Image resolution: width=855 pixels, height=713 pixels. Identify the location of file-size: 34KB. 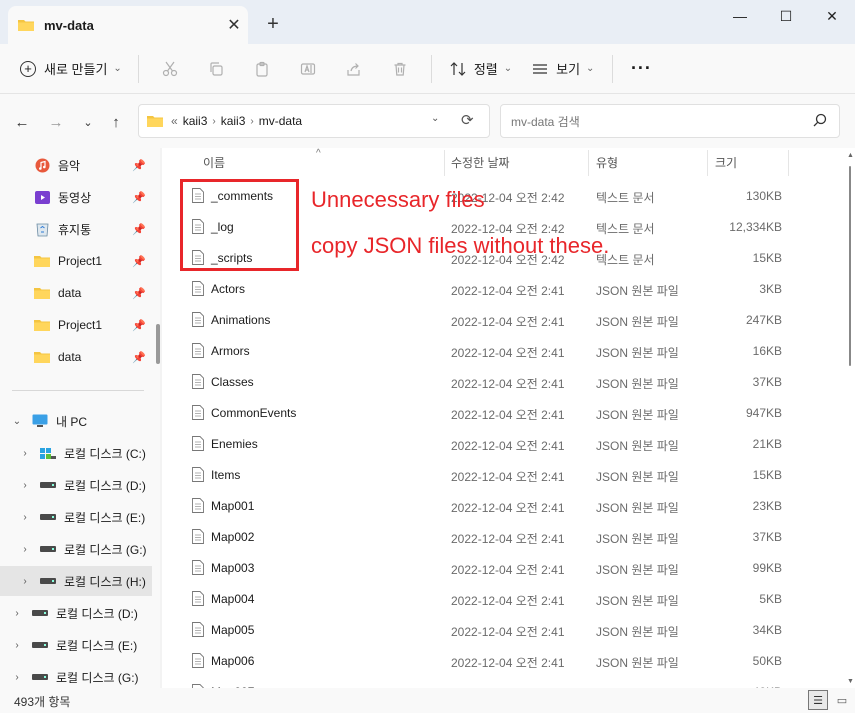
(767, 630).